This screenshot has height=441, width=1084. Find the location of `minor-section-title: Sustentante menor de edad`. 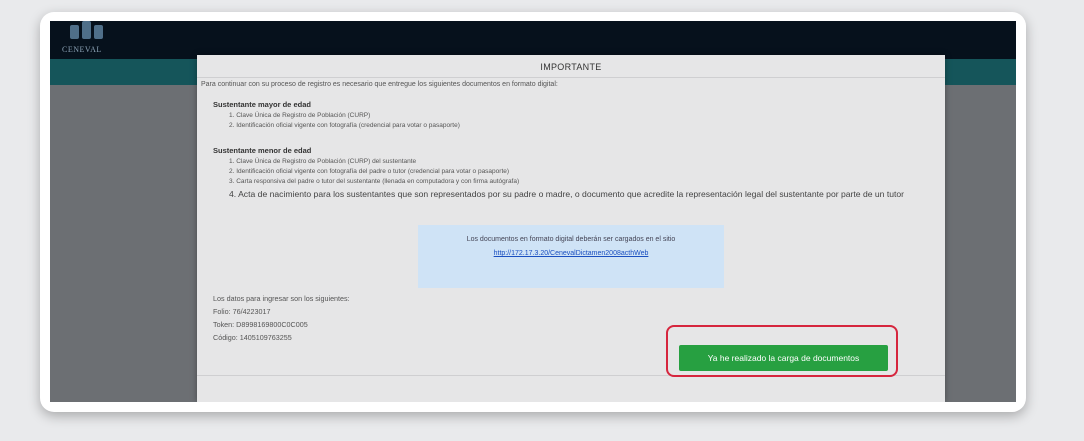

minor-section-title: Sustentante menor de edad is located at coordinates (262, 150).